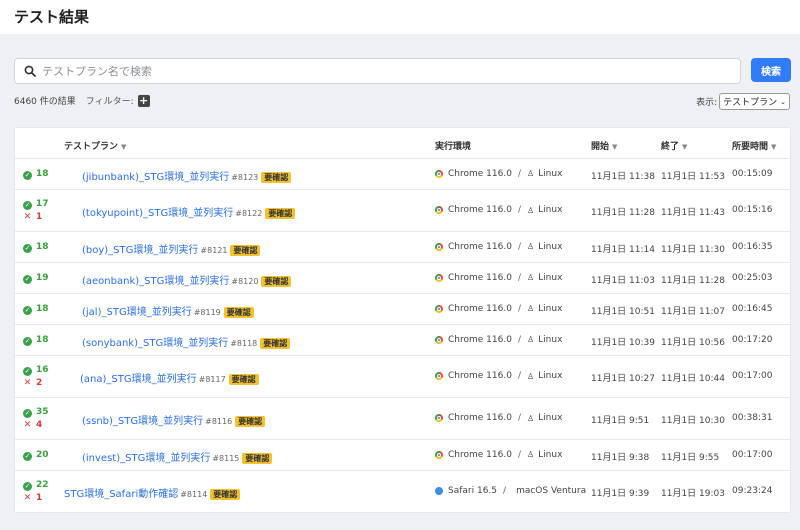 This screenshot has height=530, width=800. I want to click on passed-count: ✓ 16, so click(36, 370).